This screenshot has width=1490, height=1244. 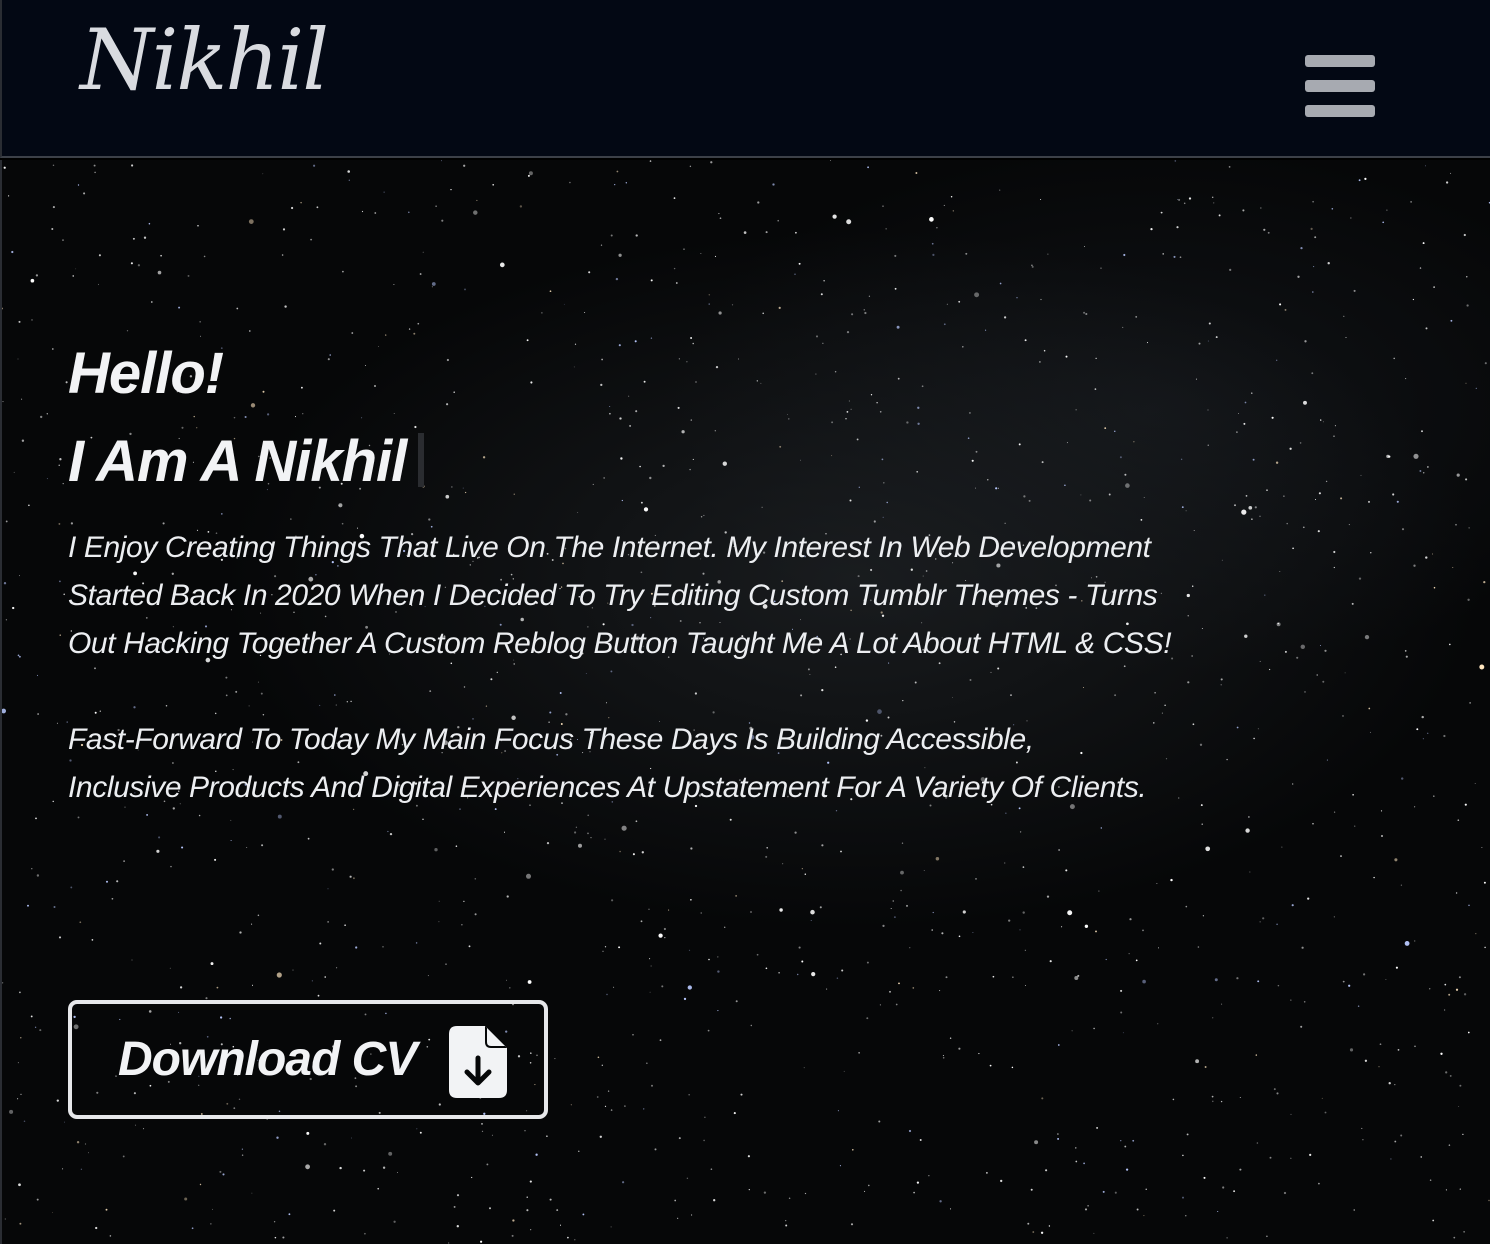 What do you see at coordinates (478, 1062) in the screenshot?
I see `file-download-icon` at bounding box center [478, 1062].